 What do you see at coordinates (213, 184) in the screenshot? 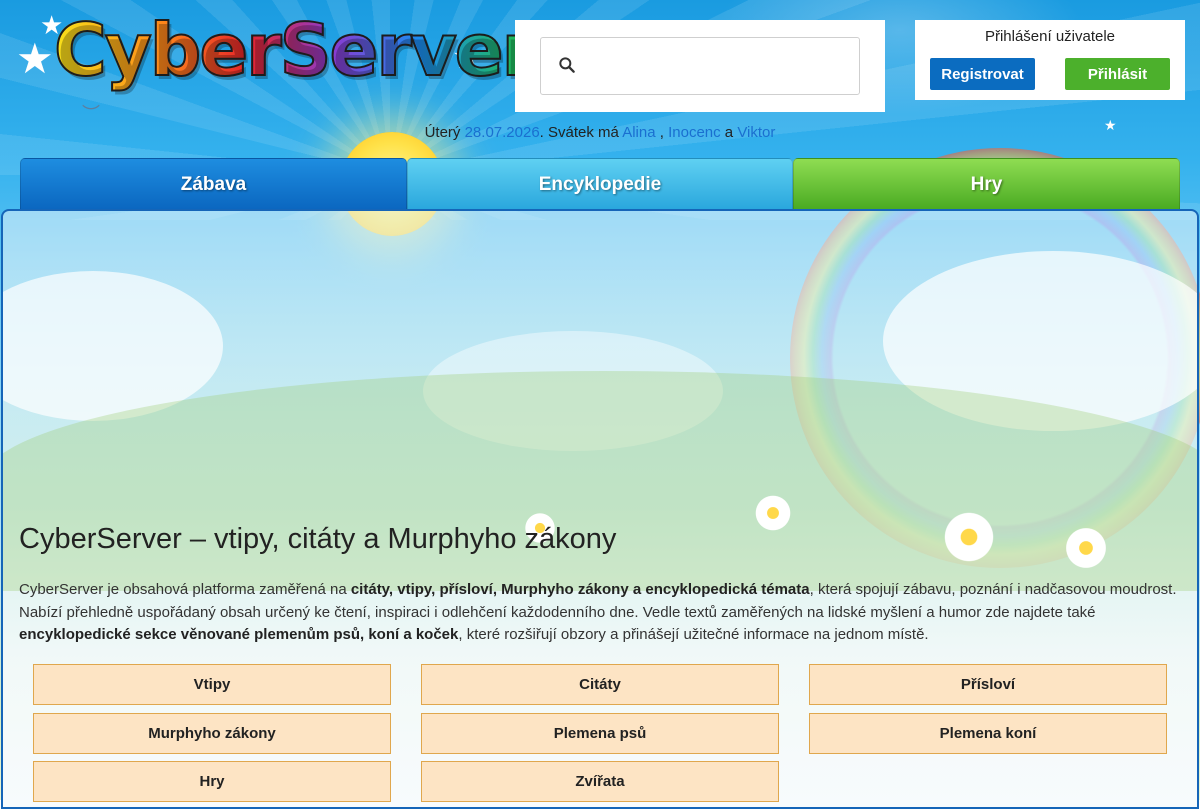
I see `tab-zabava: Zábava` at bounding box center [213, 184].